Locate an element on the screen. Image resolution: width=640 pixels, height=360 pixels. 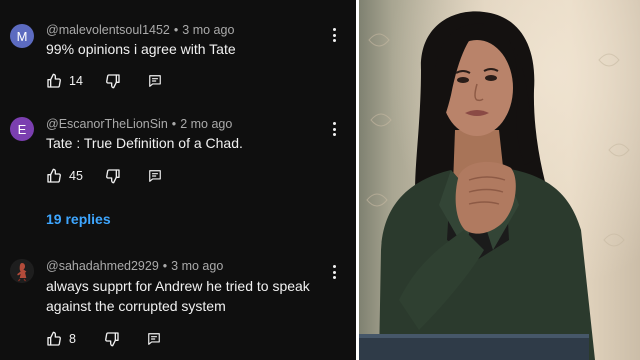
like-button: 14 is located at coordinates (64, 81).